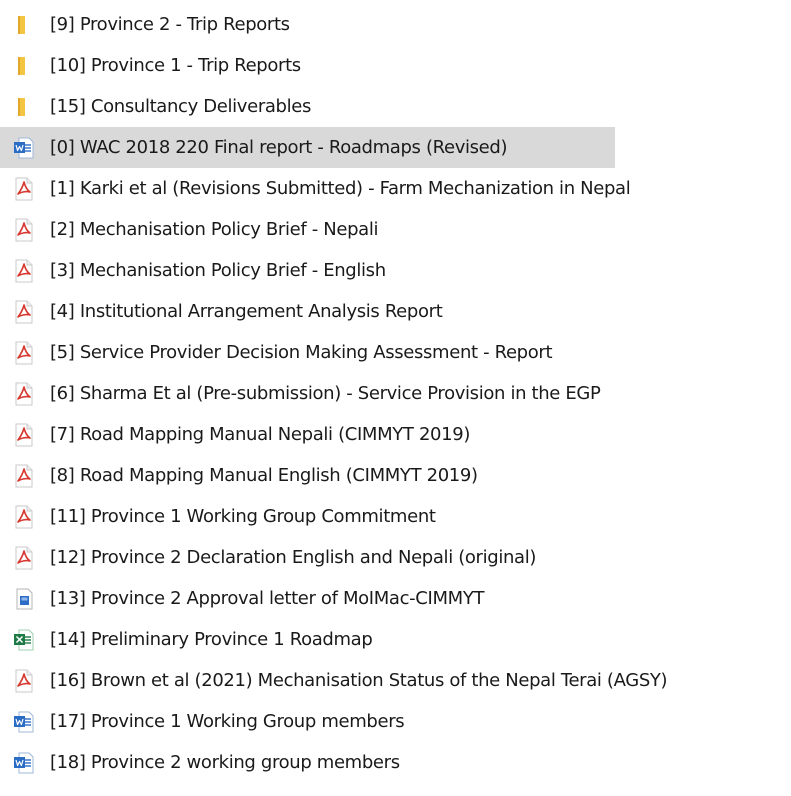 Image resolution: width=791 pixels, height=796 pixels. What do you see at coordinates (243, 516) in the screenshot?
I see `file-name: [11] Province 1 Working Group Commitment` at bounding box center [243, 516].